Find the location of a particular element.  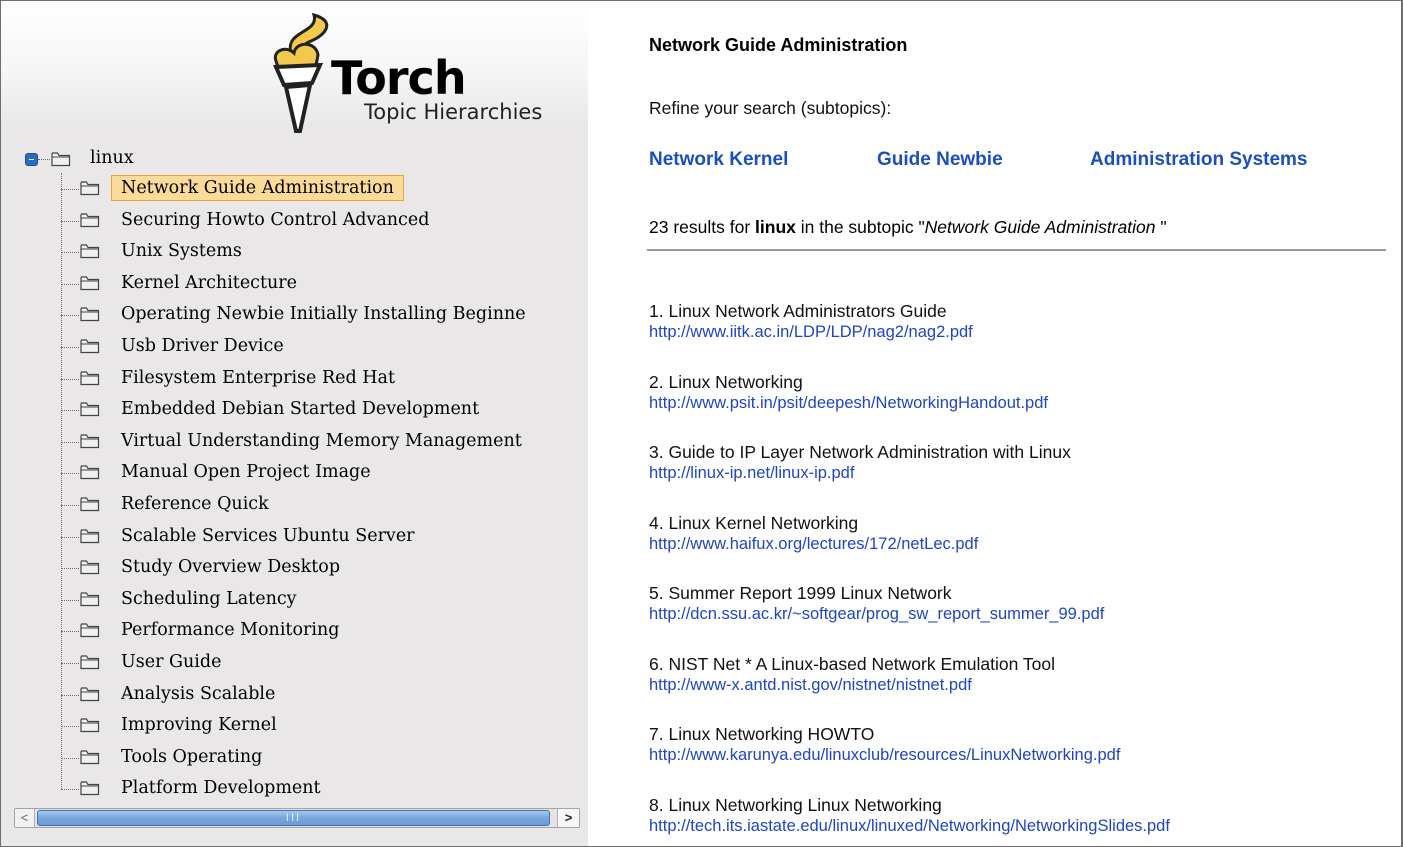

tree-item: Scalable Services Ubuntu Server is located at coordinates (294, 536).